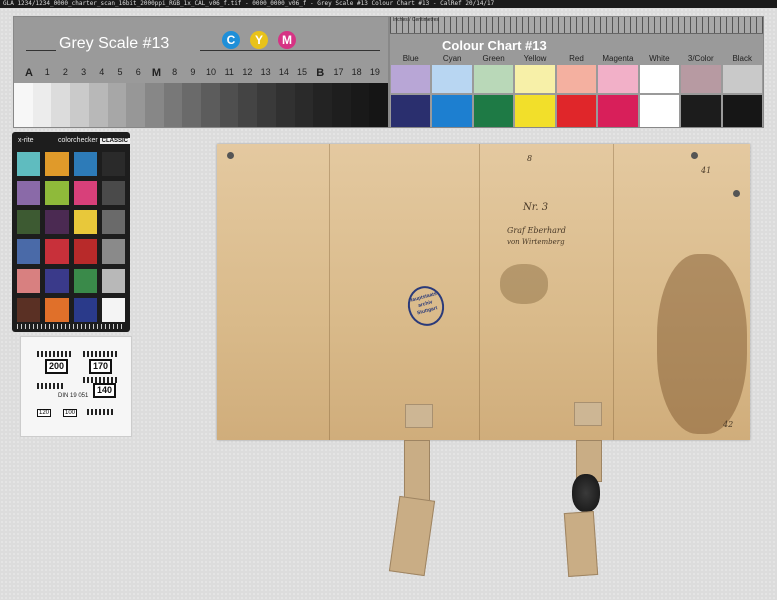  I want to click on grey-scale-number: 3, so click(84, 72).